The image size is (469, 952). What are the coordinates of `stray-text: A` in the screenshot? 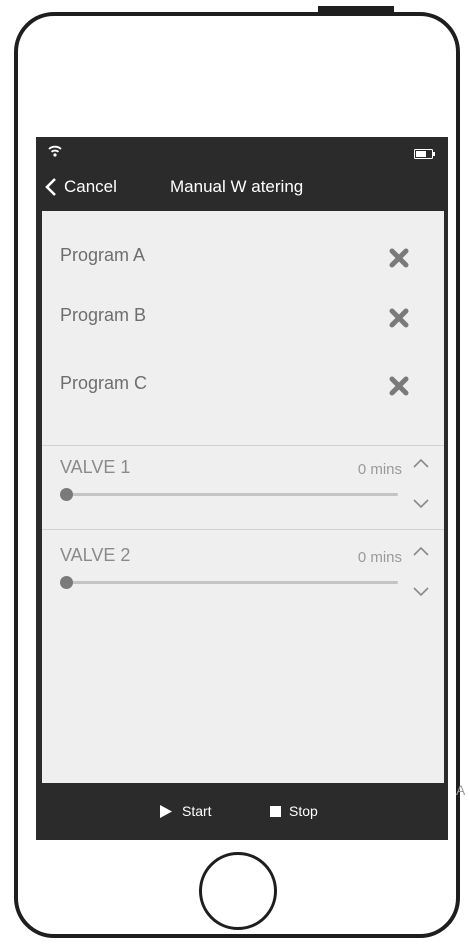 It's located at (461, 790).